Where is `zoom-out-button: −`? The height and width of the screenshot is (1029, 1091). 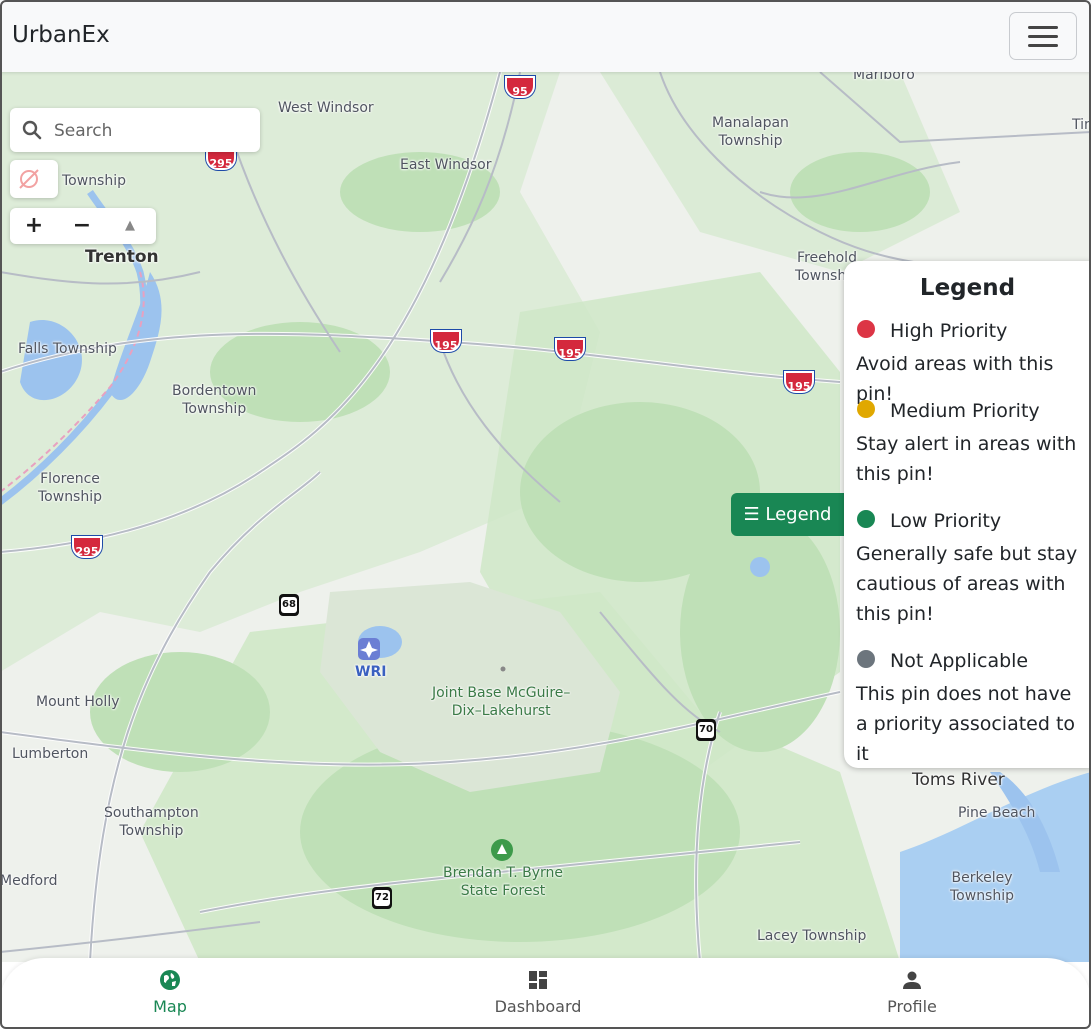
zoom-out-button: − is located at coordinates (82, 226).